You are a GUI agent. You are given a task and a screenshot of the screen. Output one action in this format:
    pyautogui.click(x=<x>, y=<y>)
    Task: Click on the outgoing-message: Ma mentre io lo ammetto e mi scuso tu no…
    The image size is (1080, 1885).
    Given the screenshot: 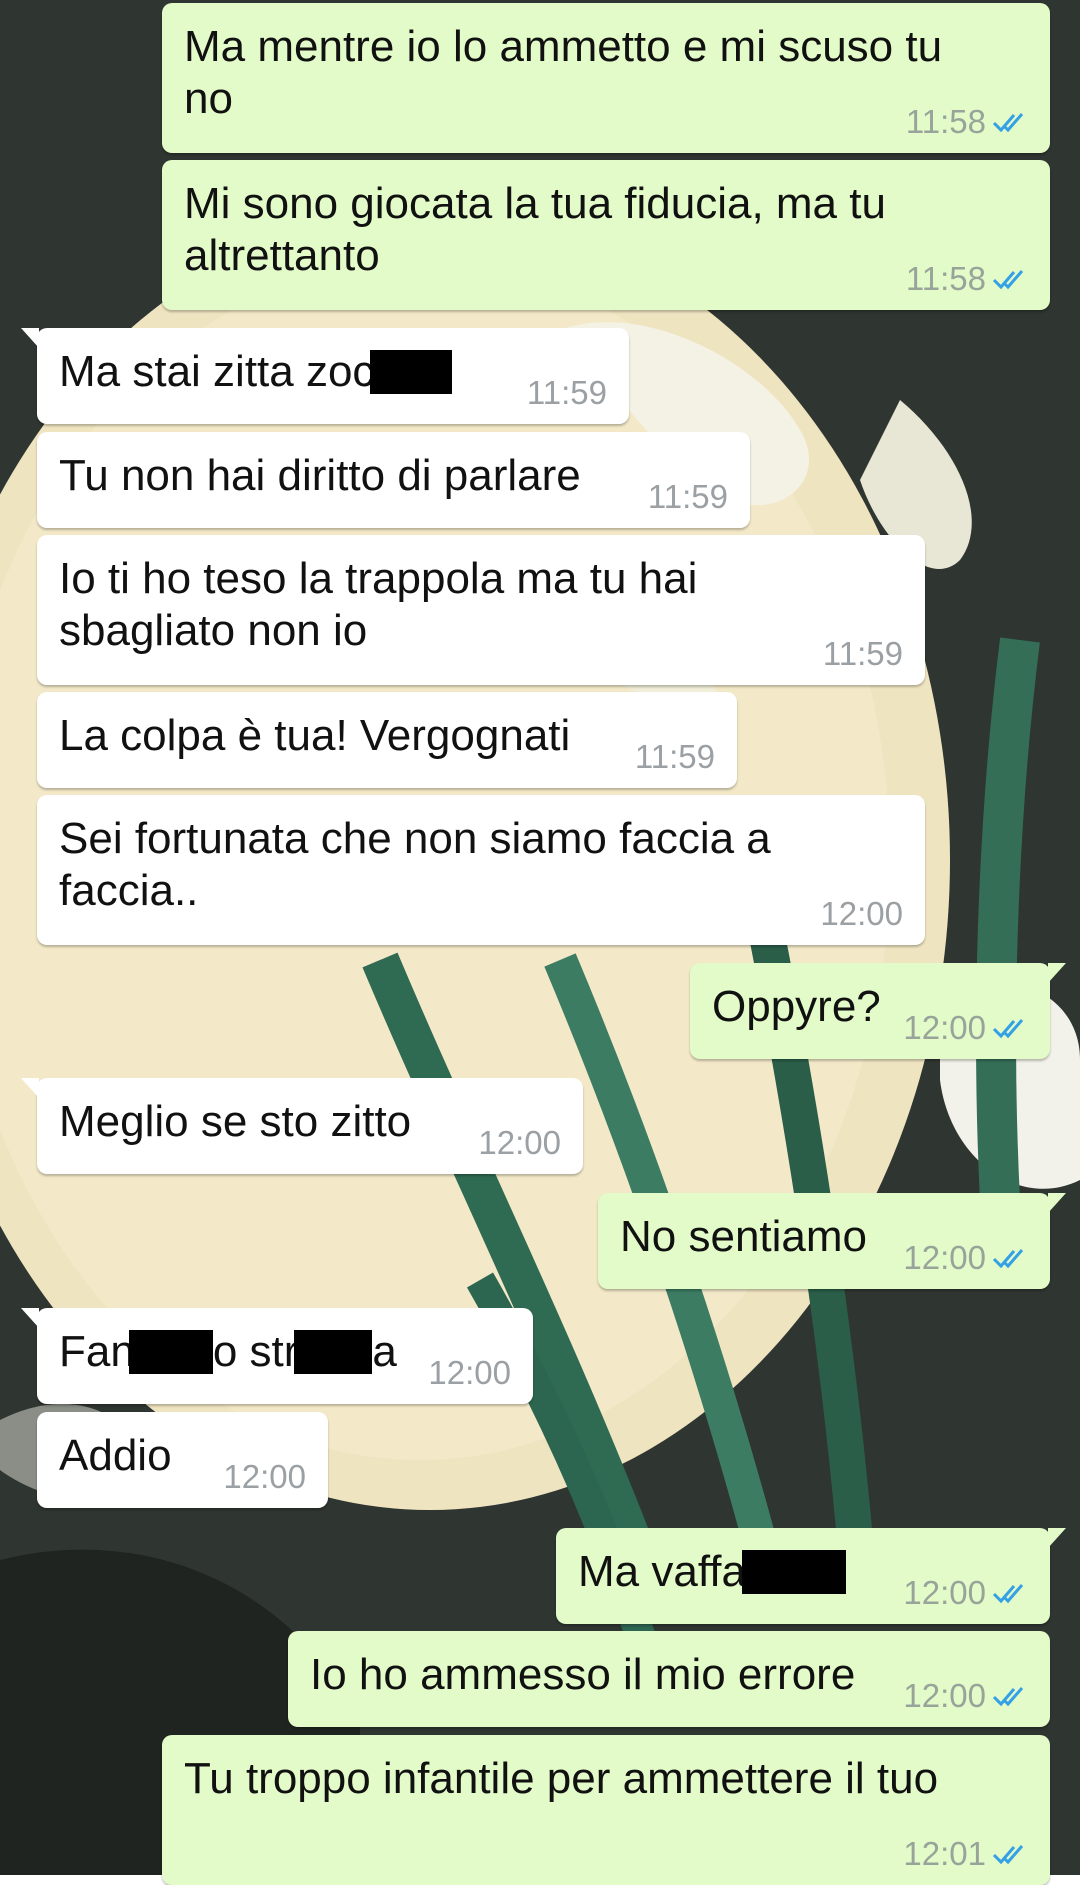 What is the action you would take?
    pyautogui.click(x=606, y=78)
    